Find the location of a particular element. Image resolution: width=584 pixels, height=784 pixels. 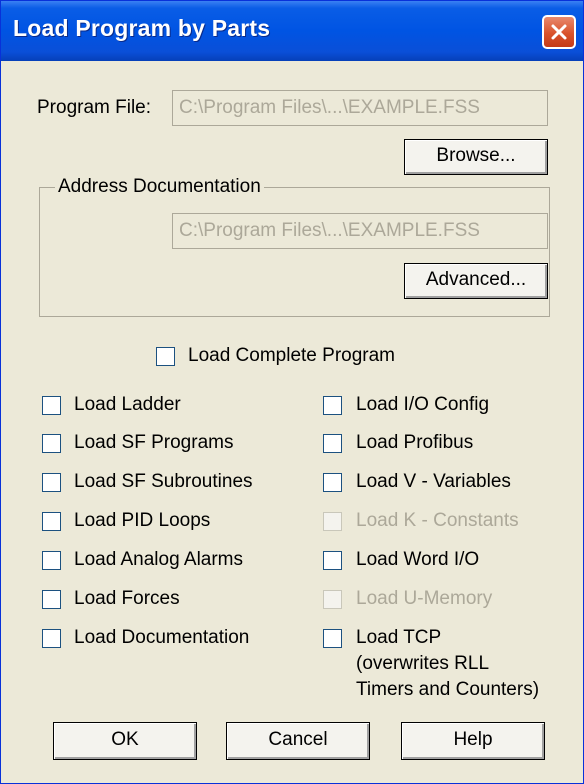

load-tcp-checkbox is located at coordinates (332, 638).